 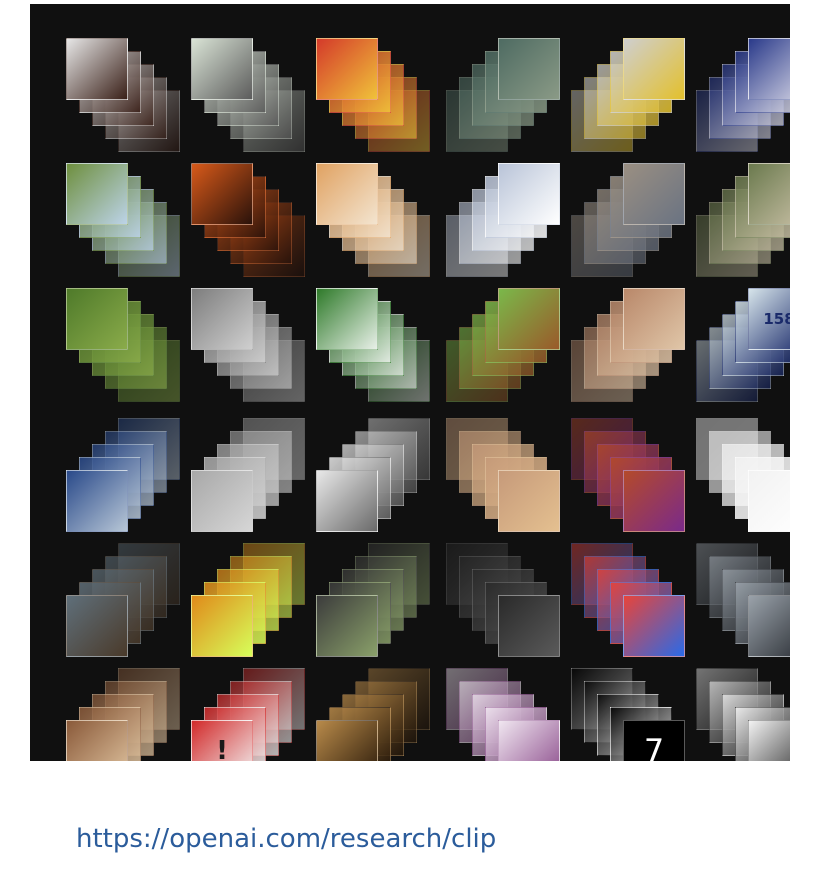 I want to click on shelves-interior-image, so click(x=222, y=319).